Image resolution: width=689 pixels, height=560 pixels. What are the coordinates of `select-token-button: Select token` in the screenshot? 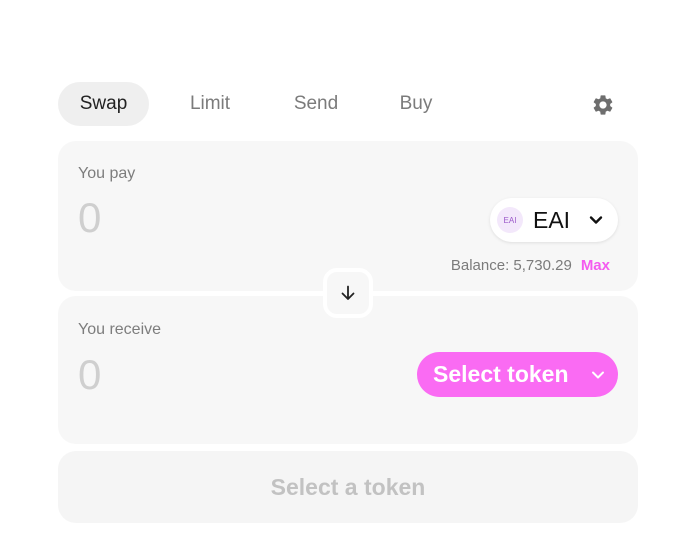 It's located at (517, 374).